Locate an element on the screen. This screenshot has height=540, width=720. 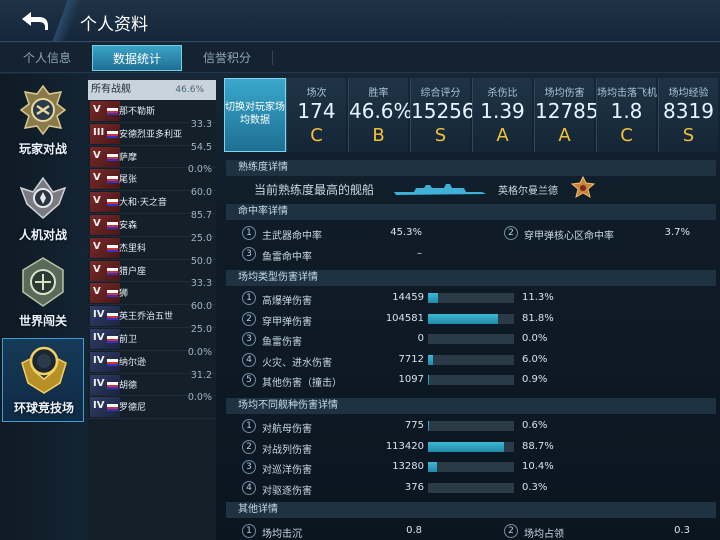
tab-personal-info: 个人信息 is located at coordinates (47, 58).